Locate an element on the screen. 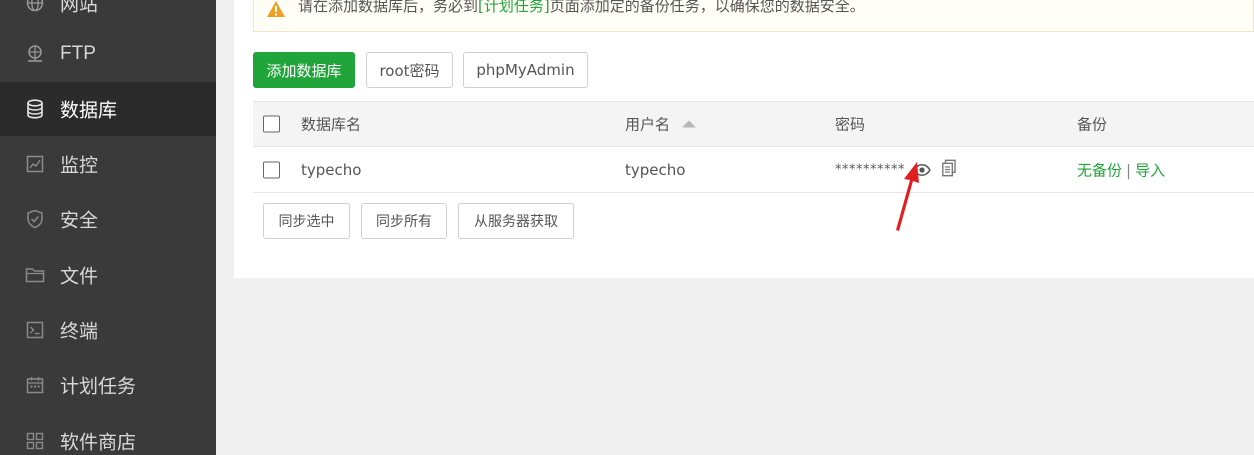  notice-text: 请在添加数据库后，务必到[计划任务]页面添加定的备份任务，以确保您的数据安全。 is located at coordinates (581, 8).